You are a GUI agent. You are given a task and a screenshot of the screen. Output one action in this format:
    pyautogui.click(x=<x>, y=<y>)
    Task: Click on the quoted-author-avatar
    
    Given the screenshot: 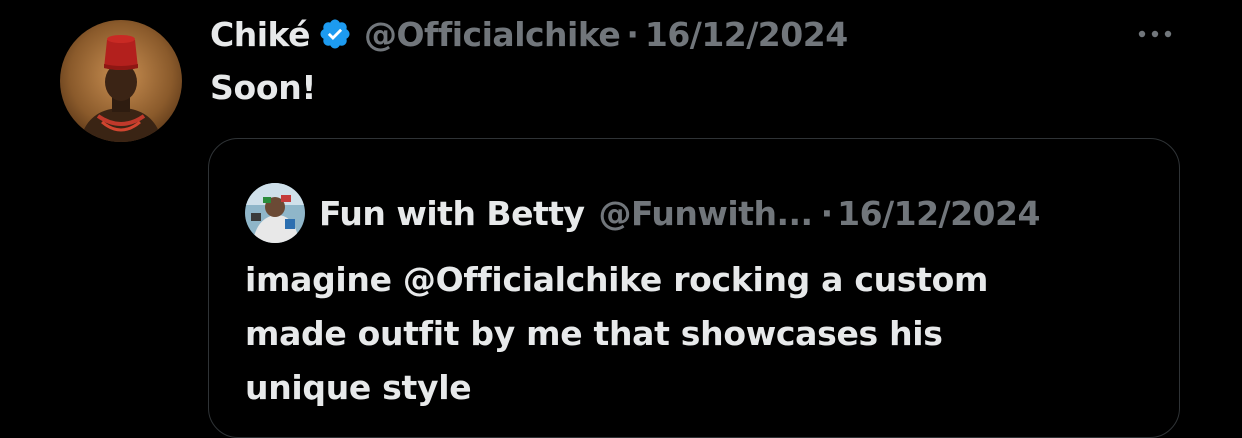 What is the action you would take?
    pyautogui.click(x=275, y=213)
    